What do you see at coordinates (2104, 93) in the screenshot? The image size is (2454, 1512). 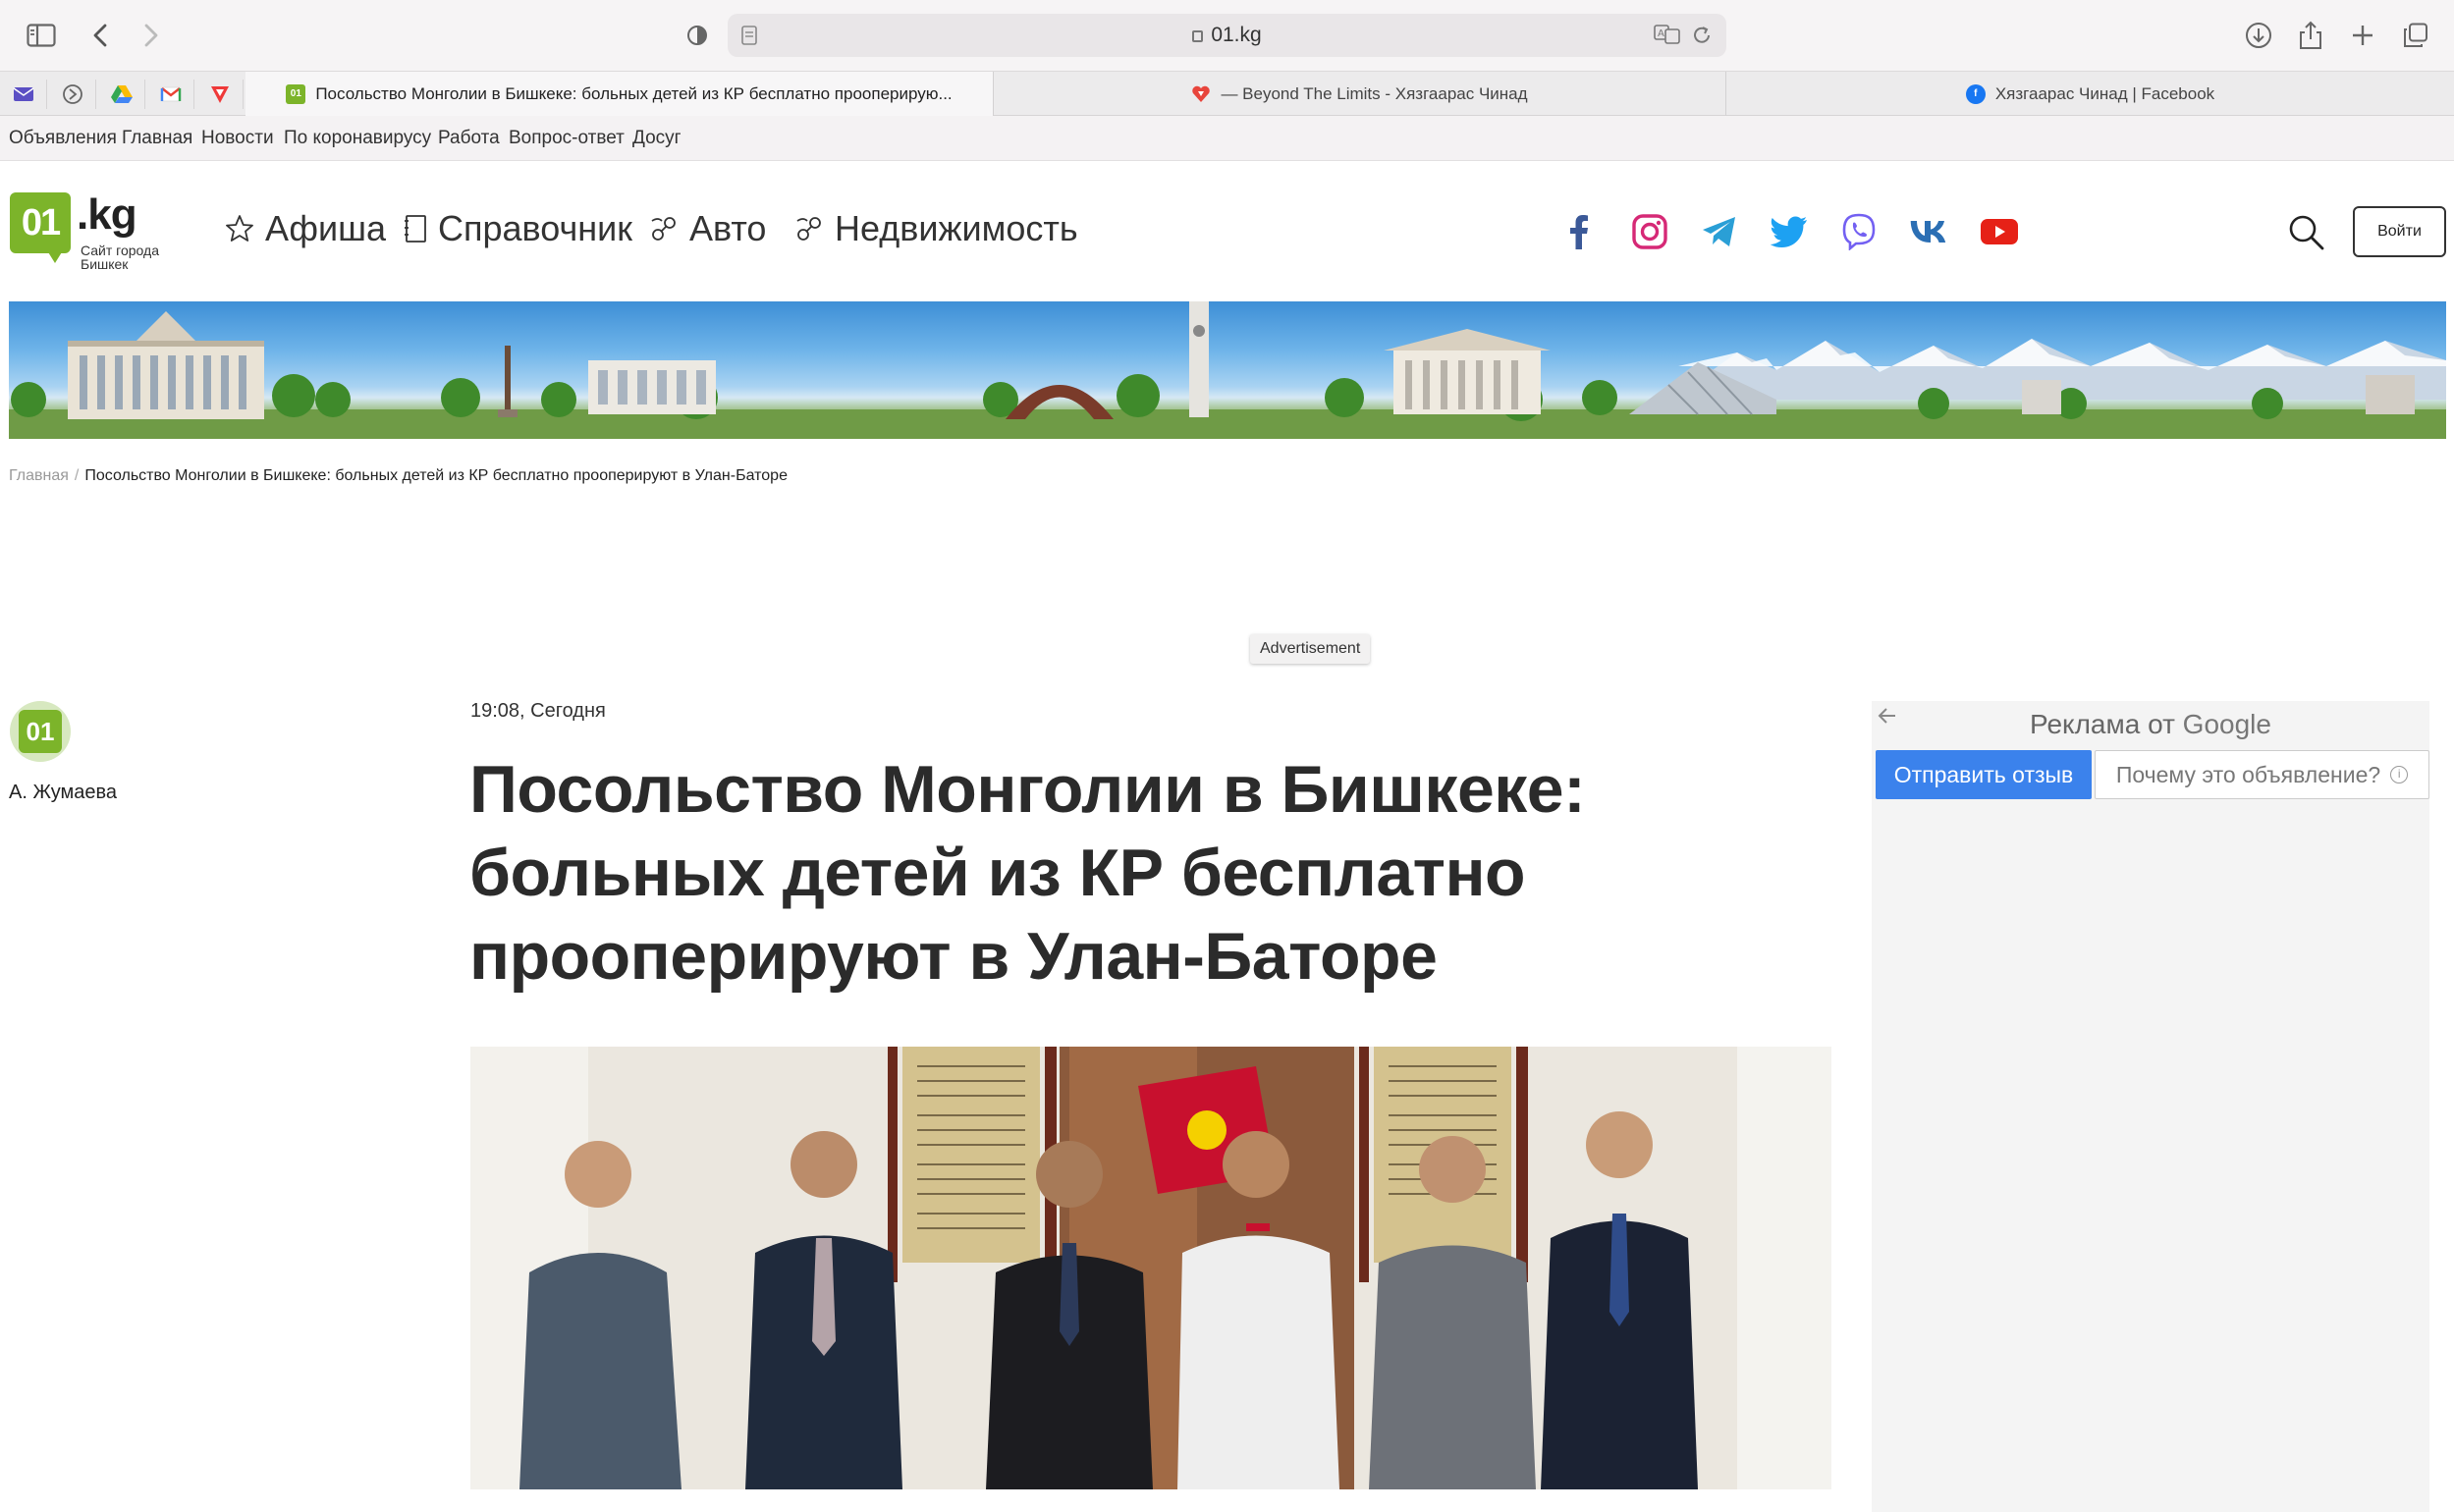 I see `tab-label: Хязгаарaс Чинад | Facebook` at bounding box center [2104, 93].